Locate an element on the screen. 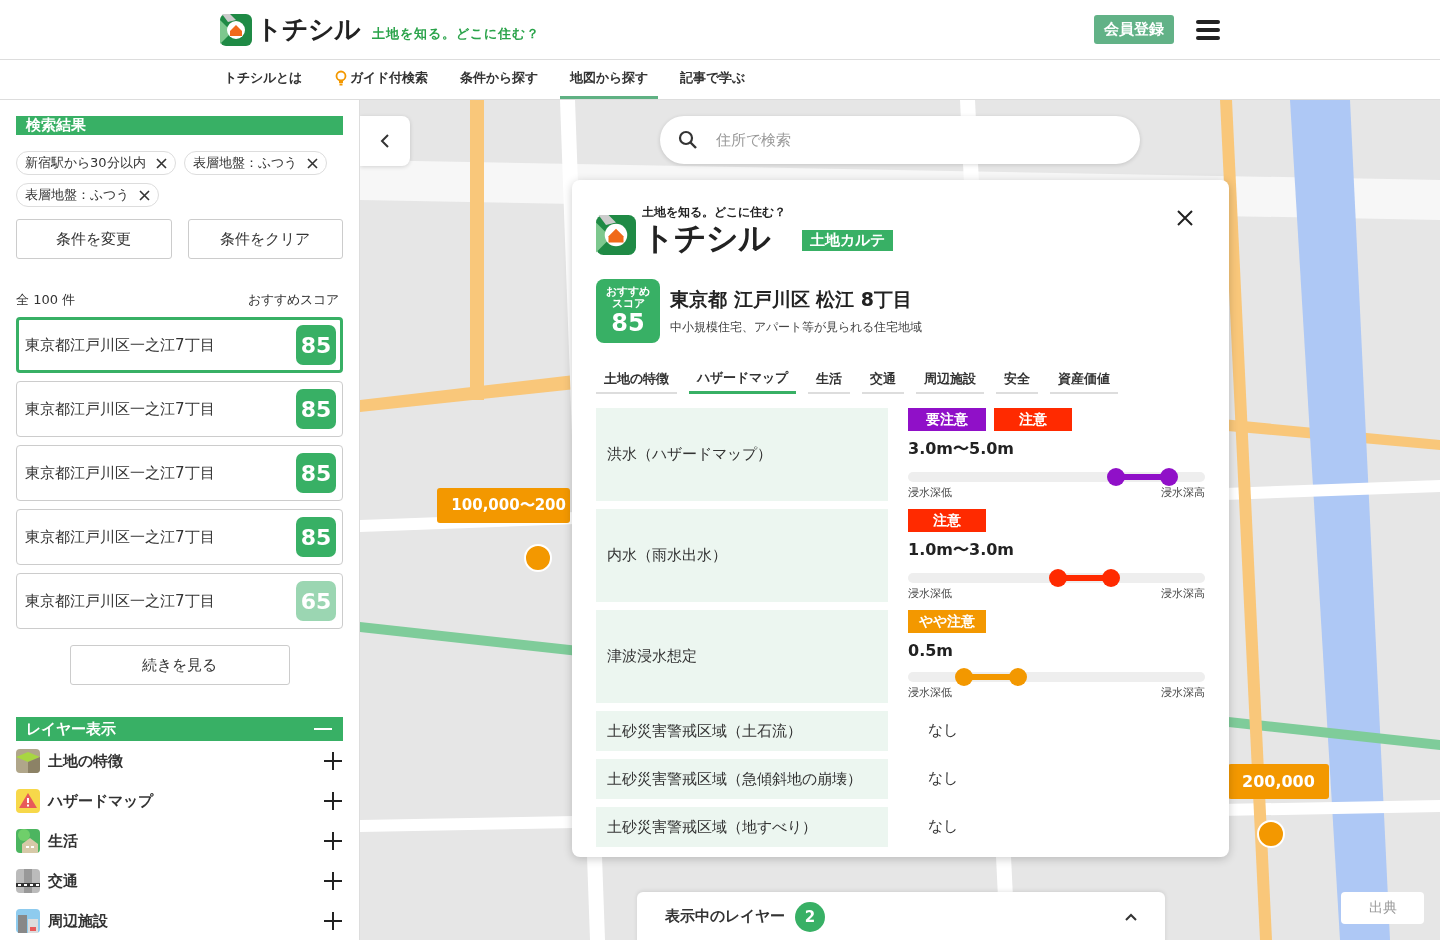 This screenshot has width=1440, height=940. warning-icon is located at coordinates (28, 801).